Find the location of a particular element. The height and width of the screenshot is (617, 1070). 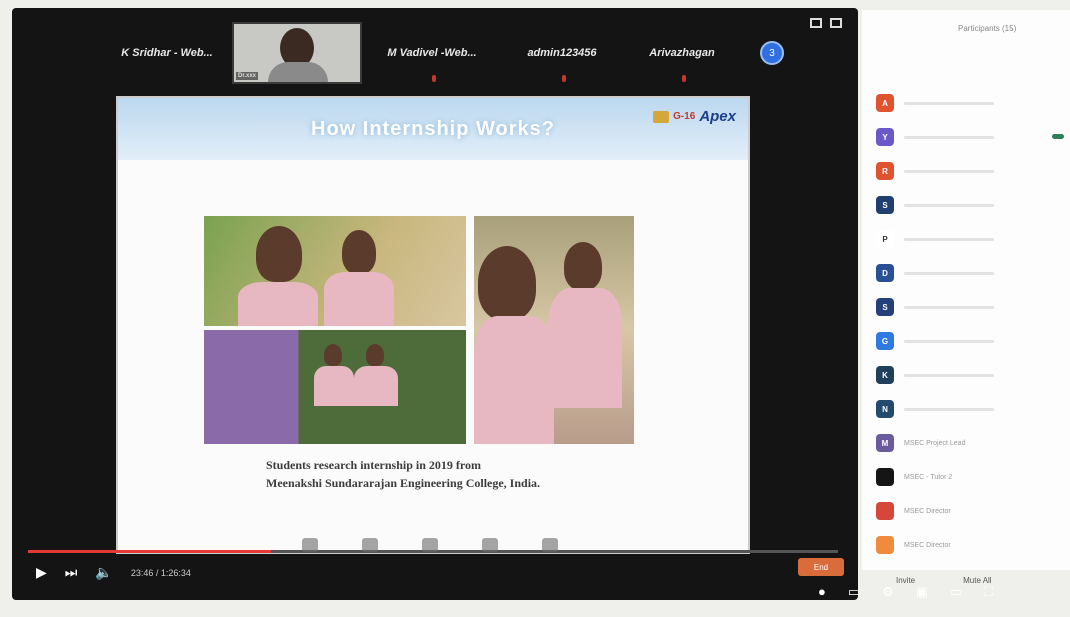

participant-row: A is located at coordinates (971, 103).